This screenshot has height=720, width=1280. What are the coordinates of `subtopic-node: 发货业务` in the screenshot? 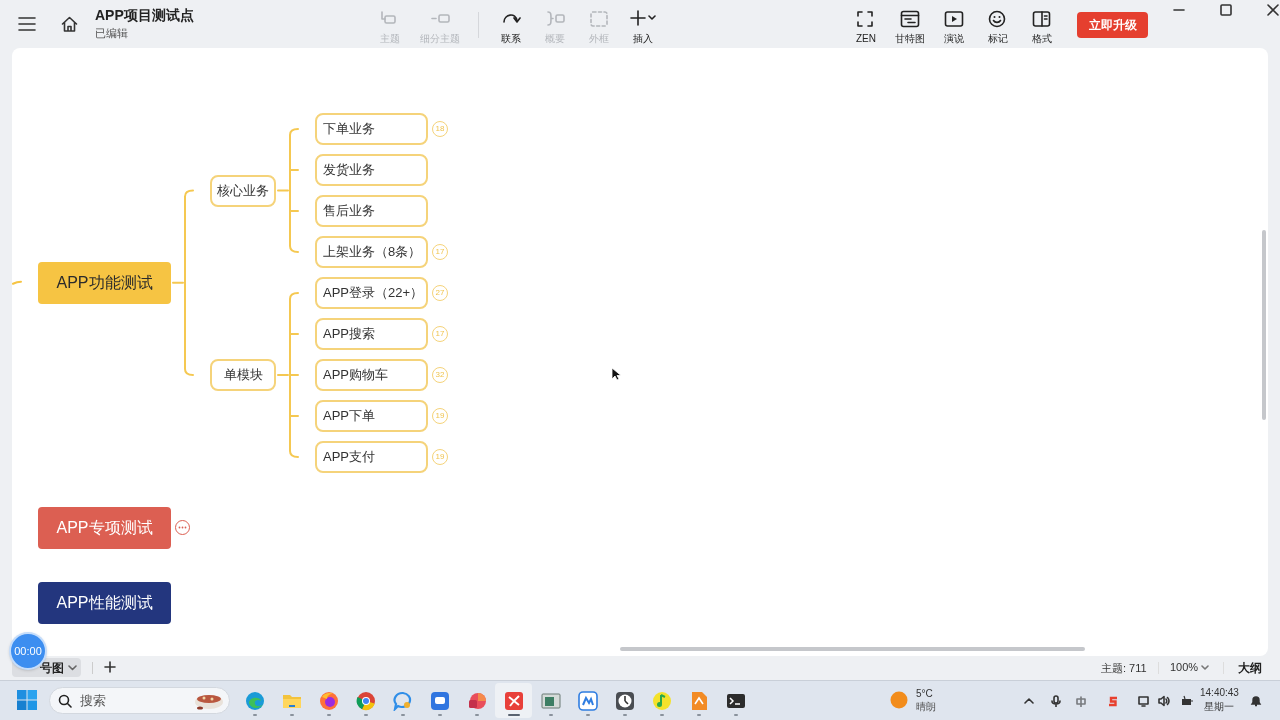 It's located at (371, 170).